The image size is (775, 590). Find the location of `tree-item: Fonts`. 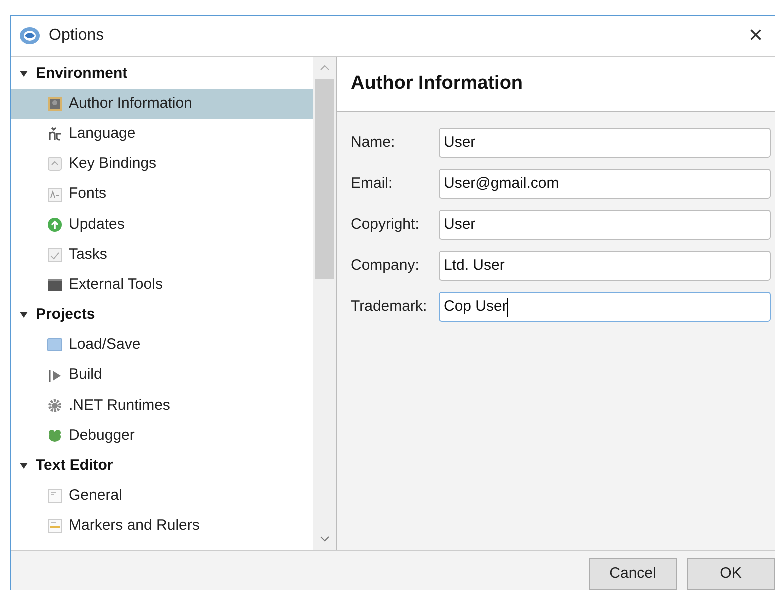

tree-item: Fonts is located at coordinates (162, 195).